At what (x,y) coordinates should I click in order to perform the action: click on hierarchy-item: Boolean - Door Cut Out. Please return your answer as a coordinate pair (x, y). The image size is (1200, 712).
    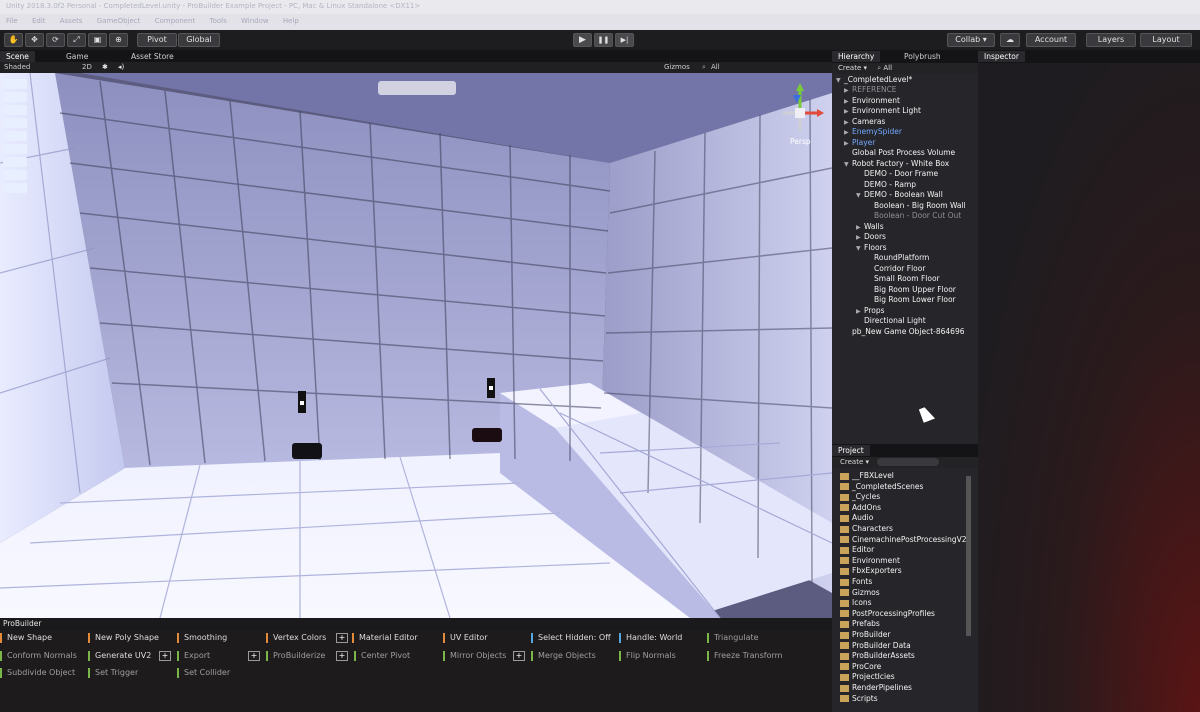
    Looking at the image, I should click on (913, 216).